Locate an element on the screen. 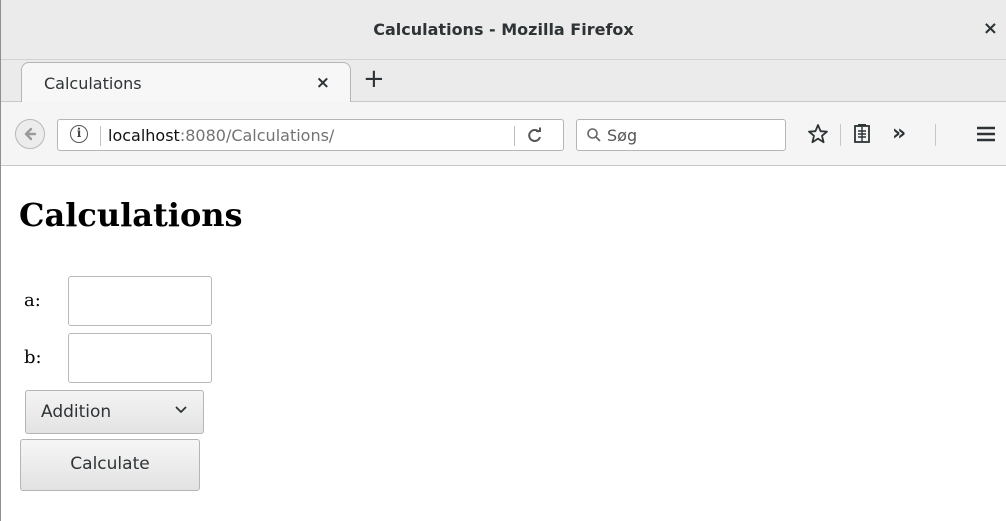 This screenshot has height=521, width=1006. search-bar is located at coordinates (681, 135).